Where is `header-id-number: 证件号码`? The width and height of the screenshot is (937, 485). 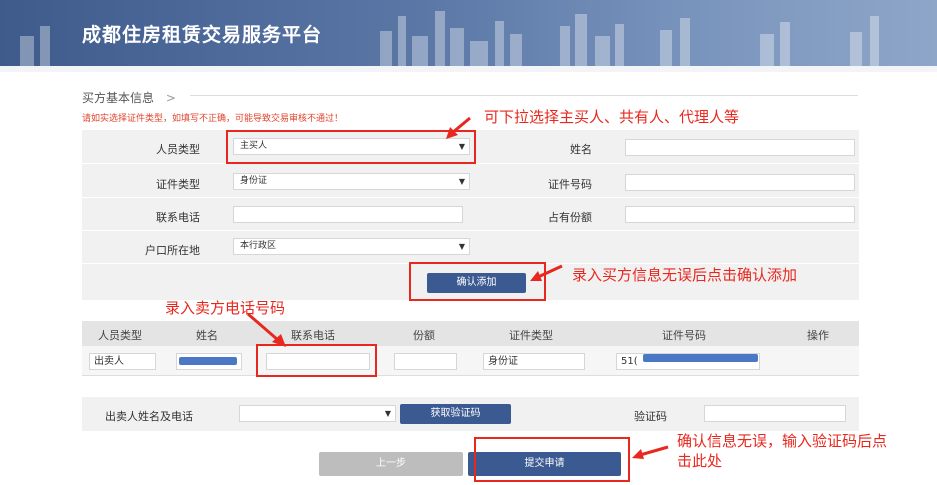
header-id-number: 证件号码 is located at coordinates (684, 335).